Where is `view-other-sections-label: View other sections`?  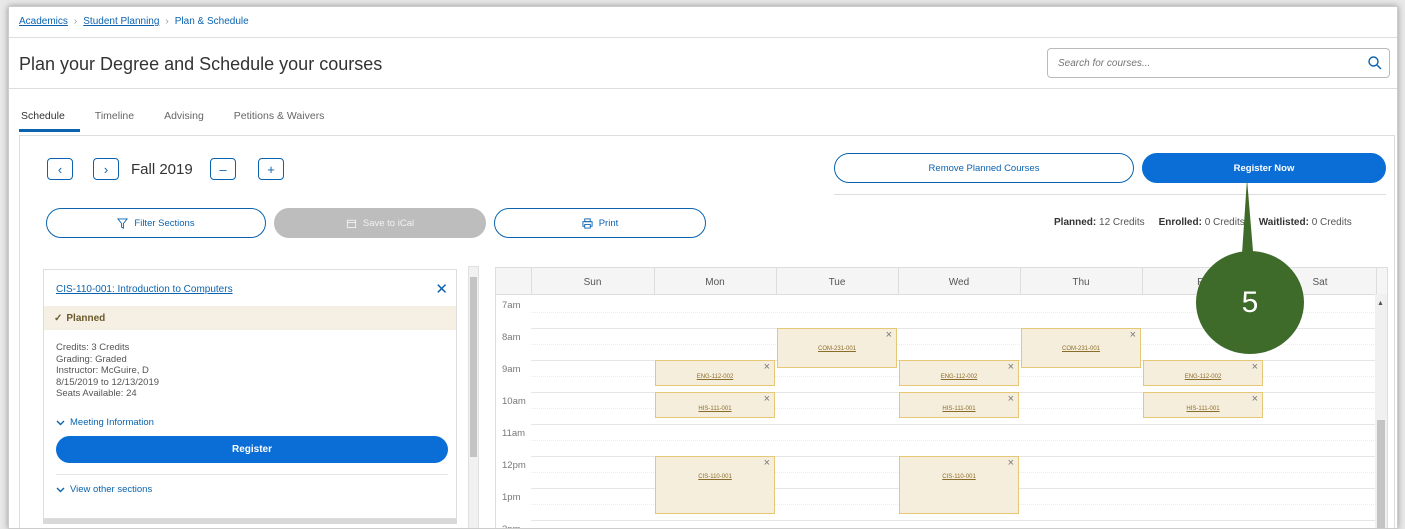 view-other-sections-label: View other sections is located at coordinates (111, 489).